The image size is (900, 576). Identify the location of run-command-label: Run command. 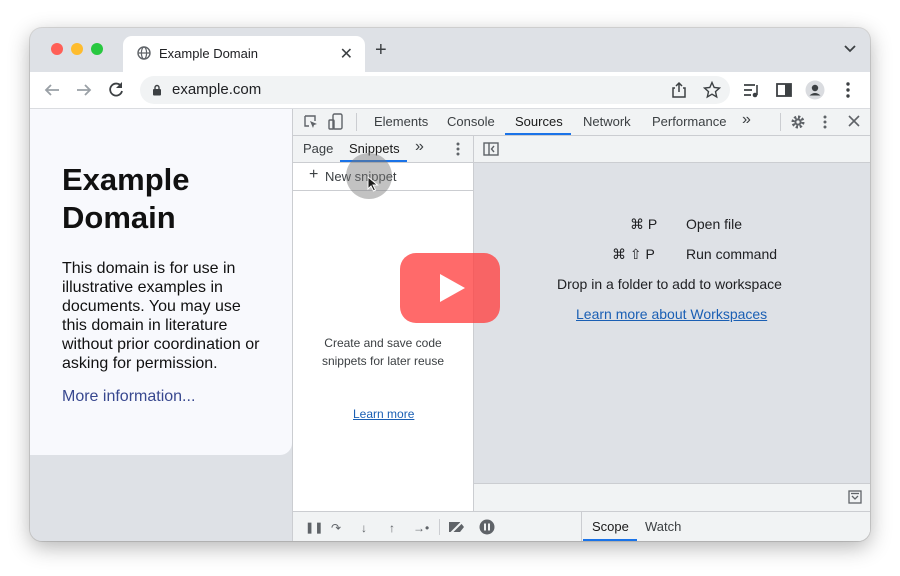
(732, 254).